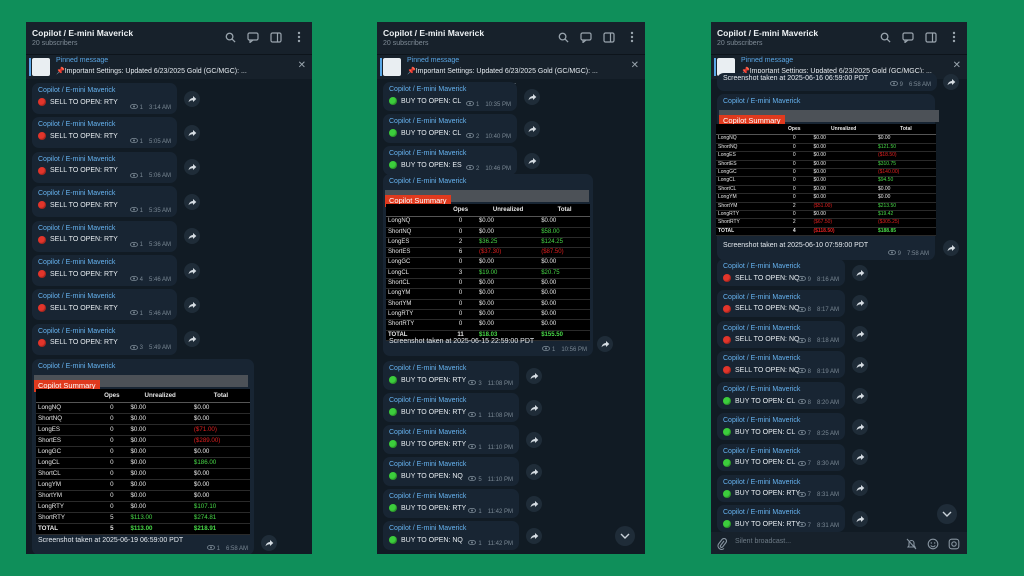 The width and height of the screenshot is (1024, 576). Describe the element at coordinates (911, 545) in the screenshot. I see `bell-off-icon` at that location.